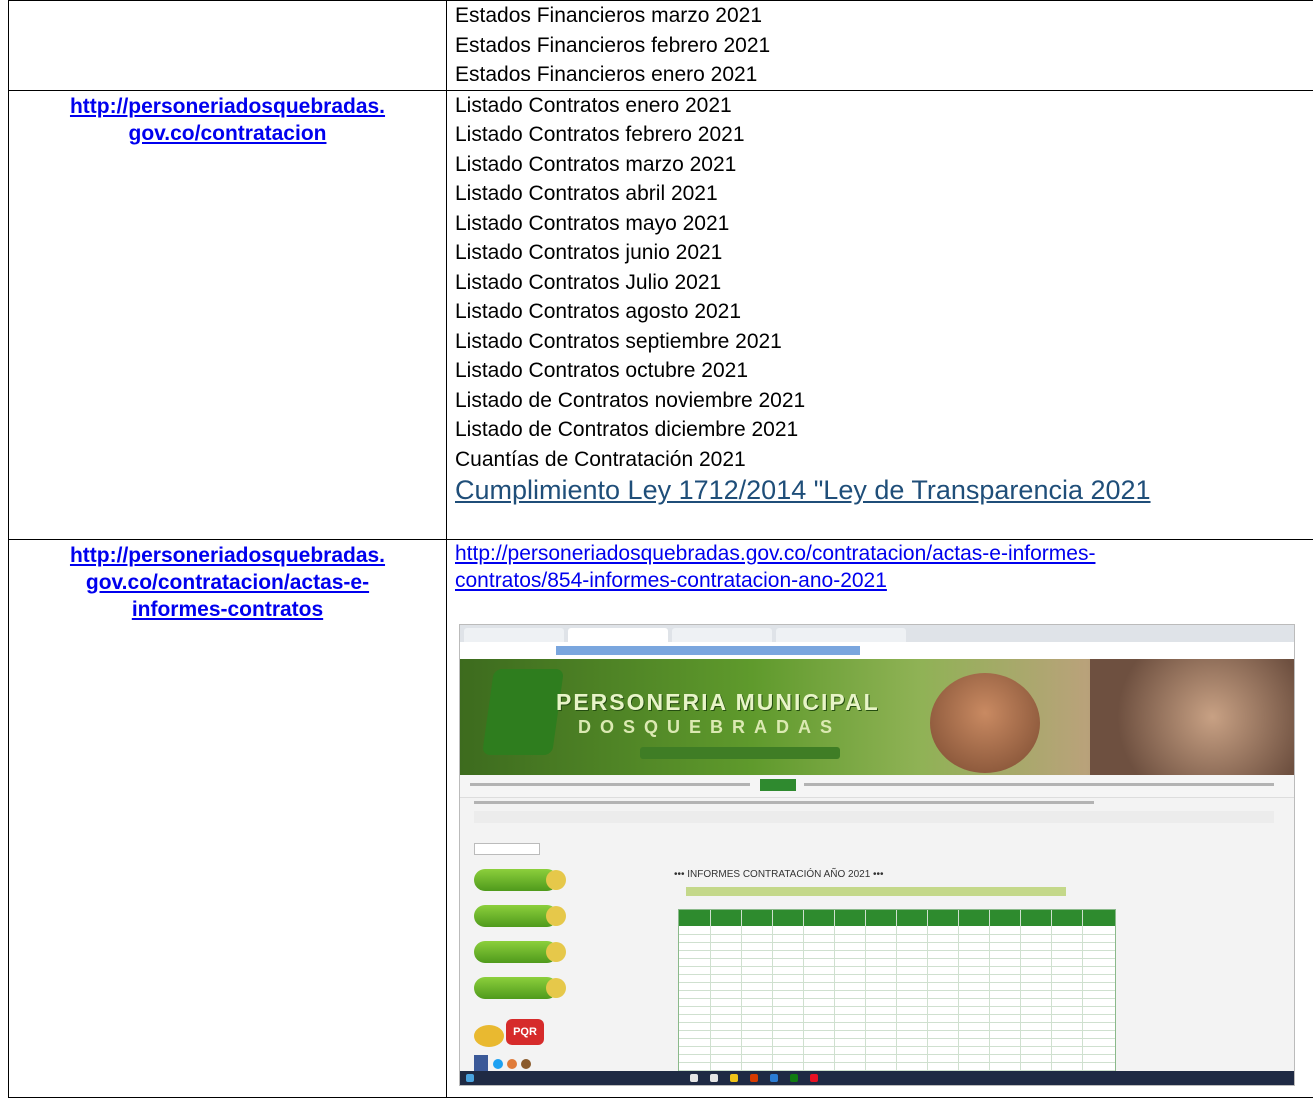 Image resolution: width=1313 pixels, height=1098 pixels. Describe the element at coordinates (985, 723) in the screenshot. I see `photo-child` at that location.